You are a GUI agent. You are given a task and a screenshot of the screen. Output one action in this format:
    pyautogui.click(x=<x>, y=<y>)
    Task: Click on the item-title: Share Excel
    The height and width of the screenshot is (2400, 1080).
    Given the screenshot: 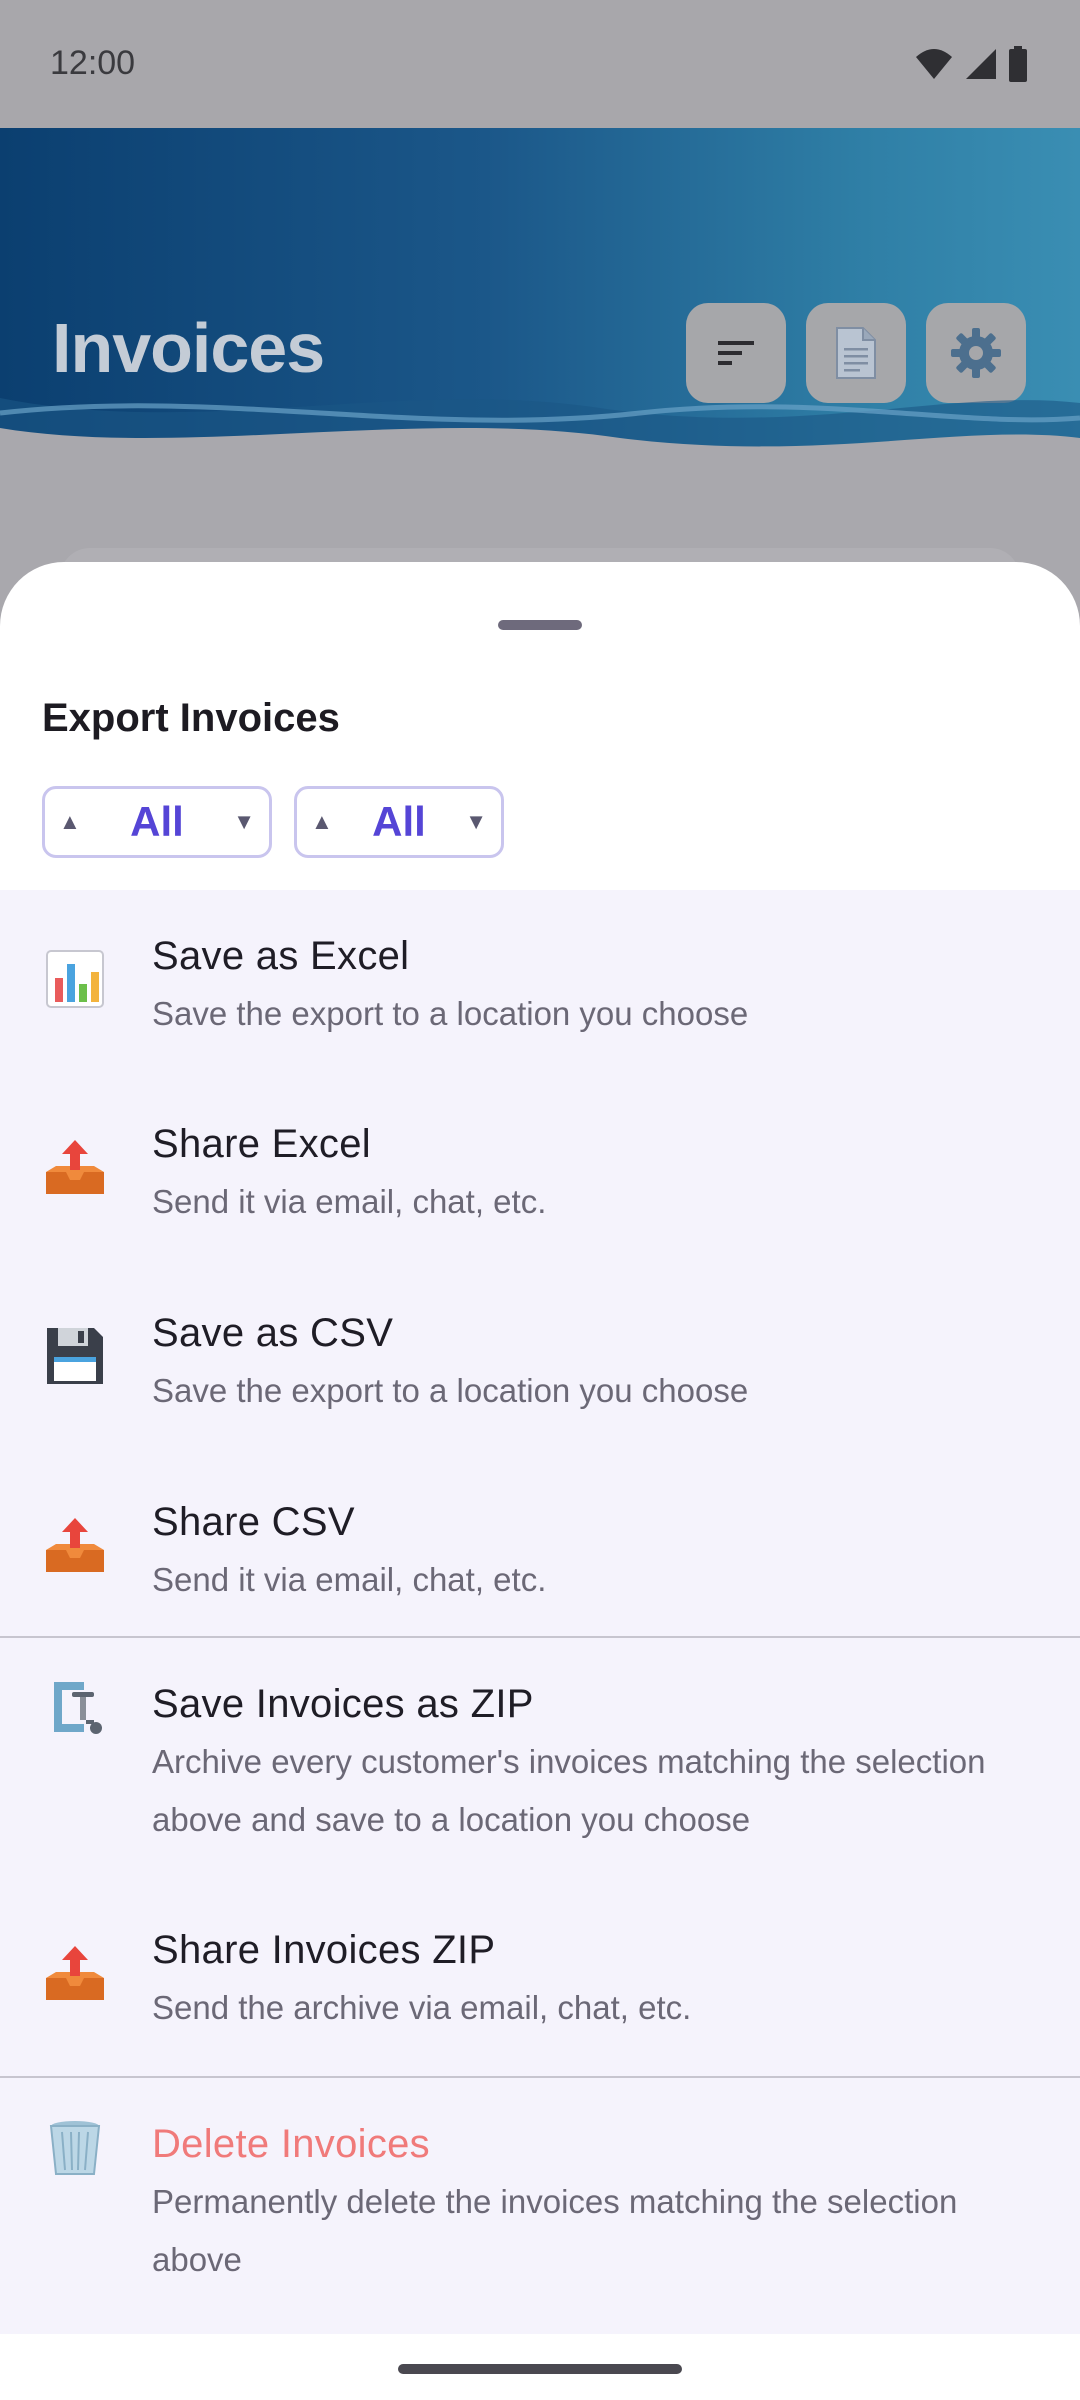 What is the action you would take?
    pyautogui.click(x=261, y=1144)
    